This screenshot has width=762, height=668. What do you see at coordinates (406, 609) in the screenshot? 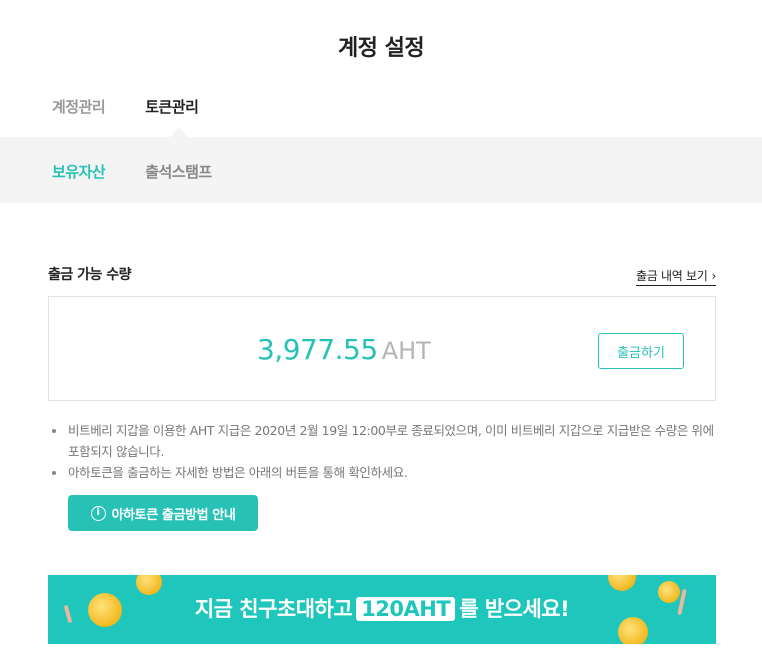
I see `banner-highlight: 120AHT` at bounding box center [406, 609].